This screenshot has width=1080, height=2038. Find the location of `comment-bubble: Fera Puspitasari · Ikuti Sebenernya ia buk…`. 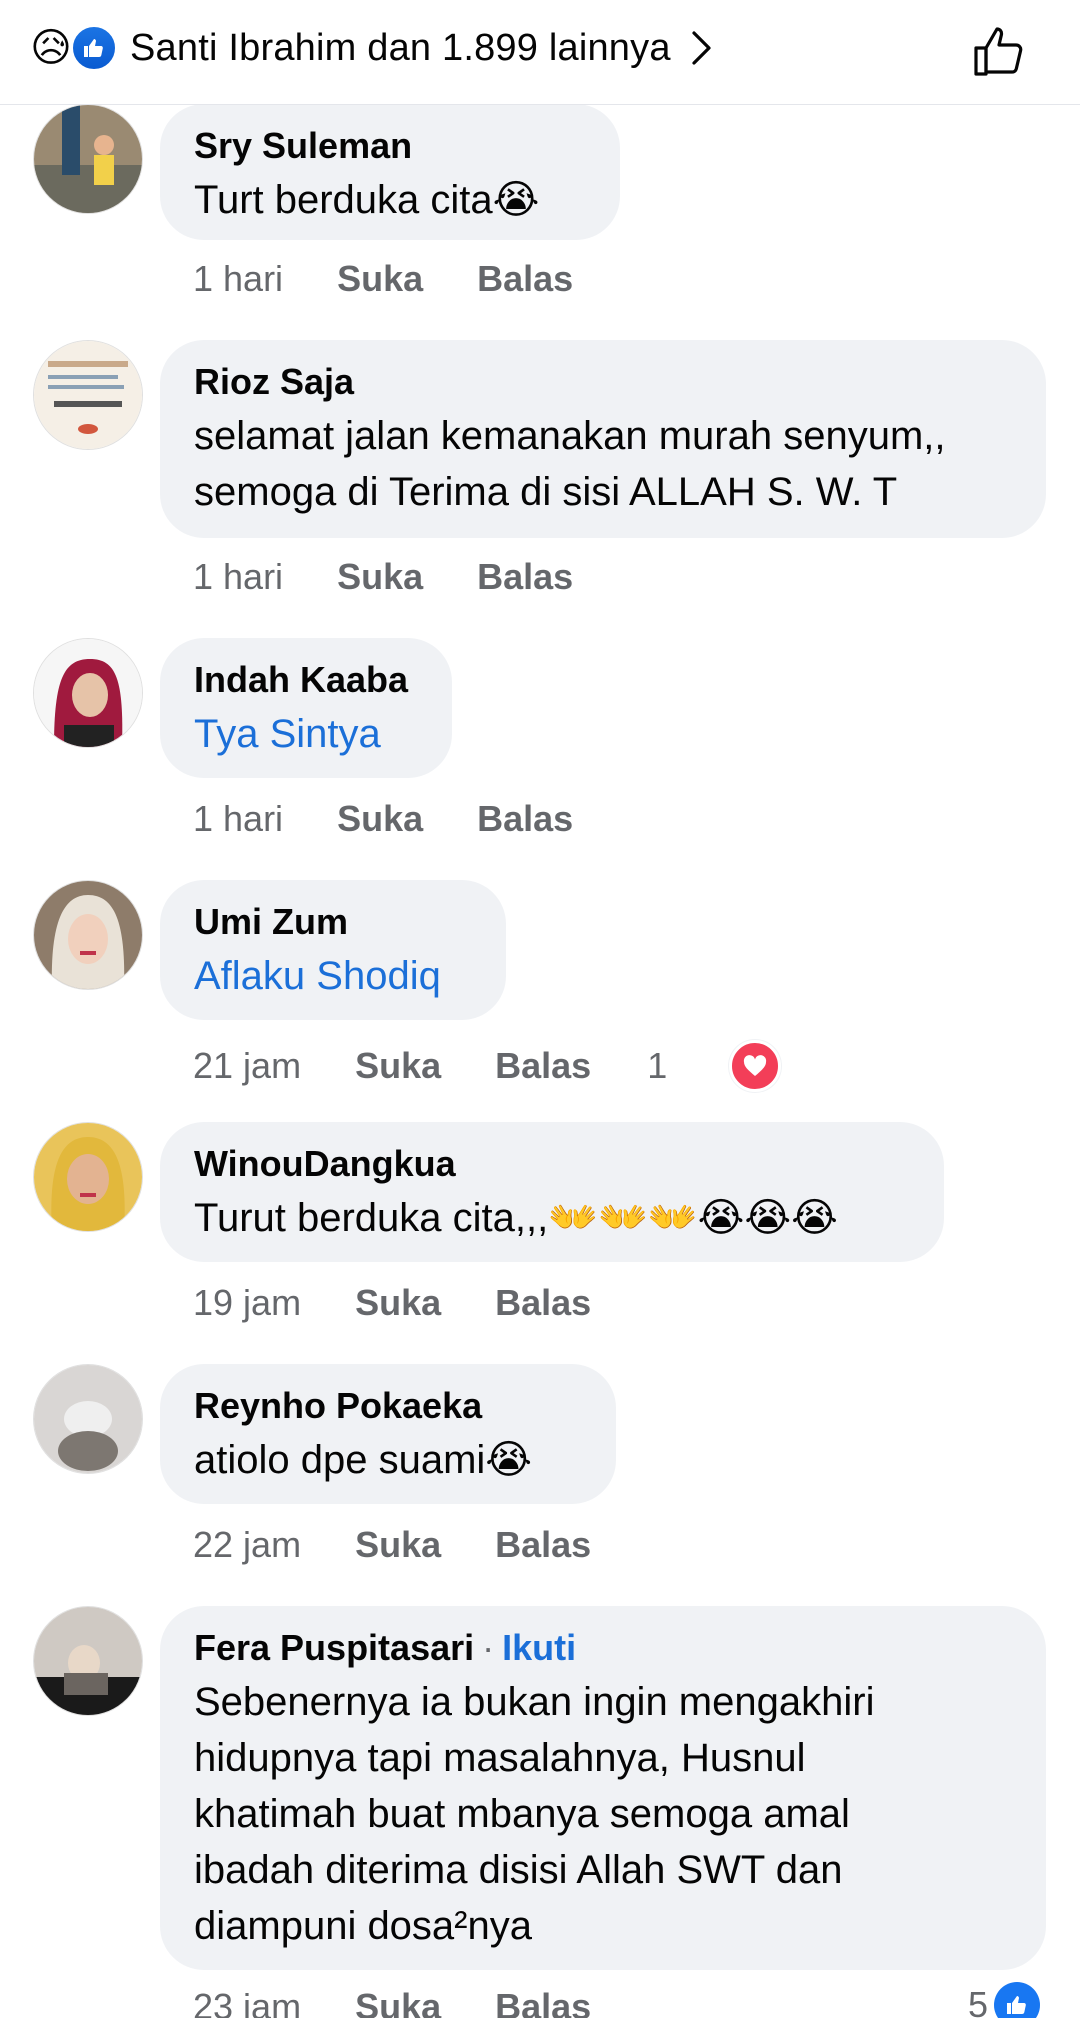

comment-bubble: Fera Puspitasari · Ikuti Sebenernya ia buk… is located at coordinates (603, 1788).